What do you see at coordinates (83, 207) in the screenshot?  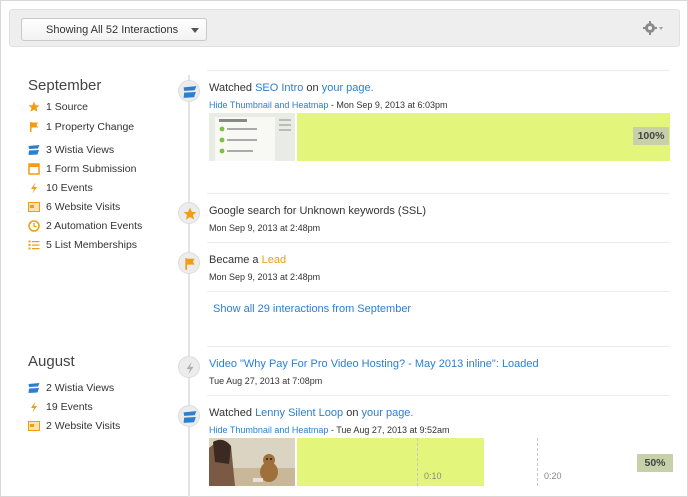 I see `stat-label: 6 Website Visits` at bounding box center [83, 207].